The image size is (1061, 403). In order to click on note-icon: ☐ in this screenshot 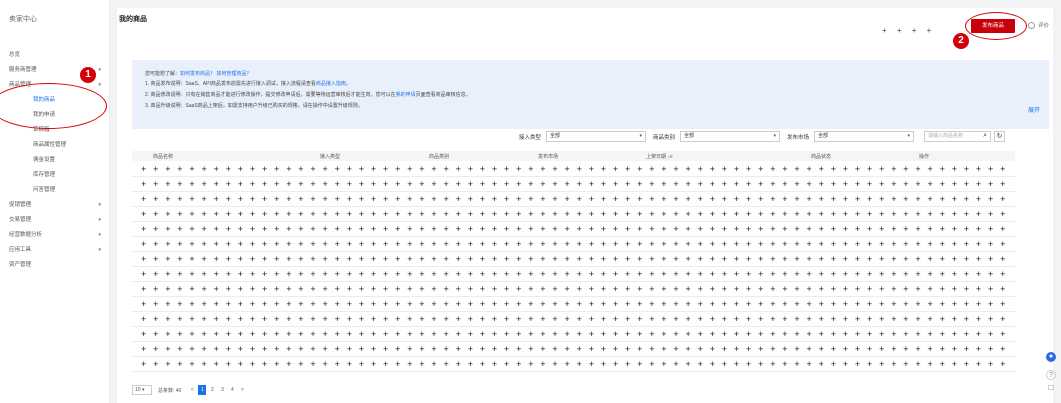, I will do `click(1051, 389)`.